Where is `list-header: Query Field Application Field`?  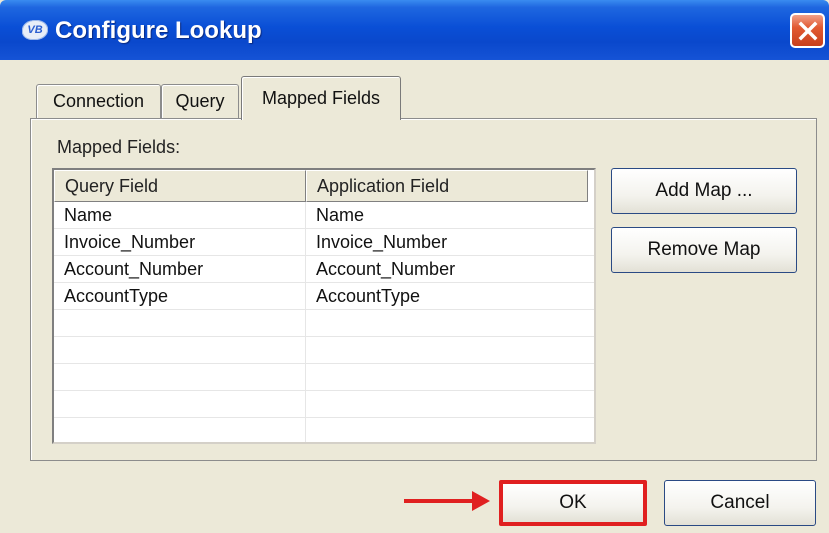
list-header: Query Field Application Field is located at coordinates (324, 186).